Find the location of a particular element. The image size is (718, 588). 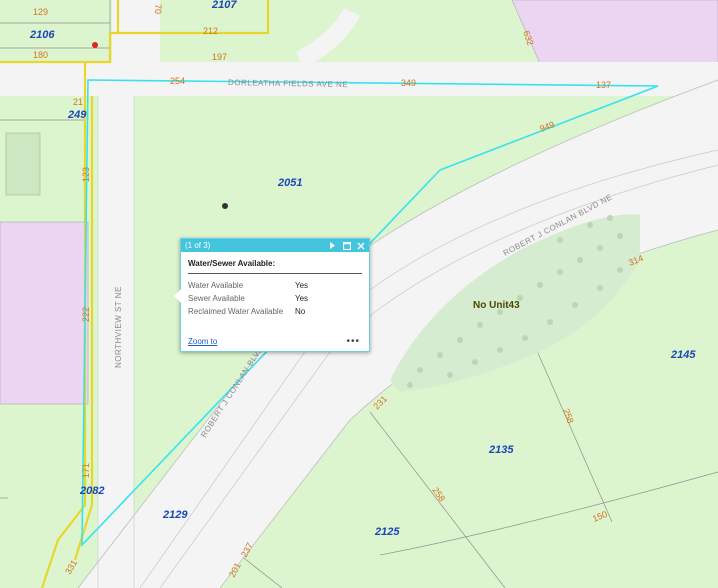

parcel-label-2135: 2135 is located at coordinates (501, 450).